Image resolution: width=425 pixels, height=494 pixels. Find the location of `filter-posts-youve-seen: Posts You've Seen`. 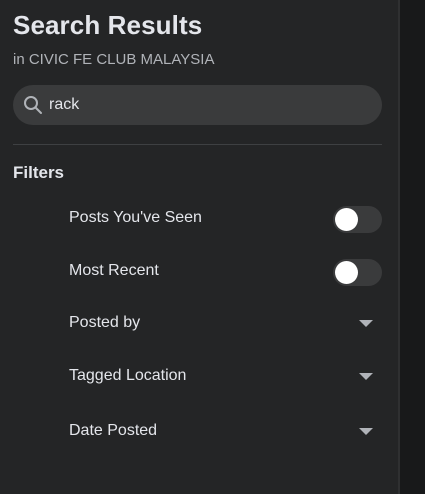

filter-posts-youve-seen: Posts You've Seen is located at coordinates (223, 219).